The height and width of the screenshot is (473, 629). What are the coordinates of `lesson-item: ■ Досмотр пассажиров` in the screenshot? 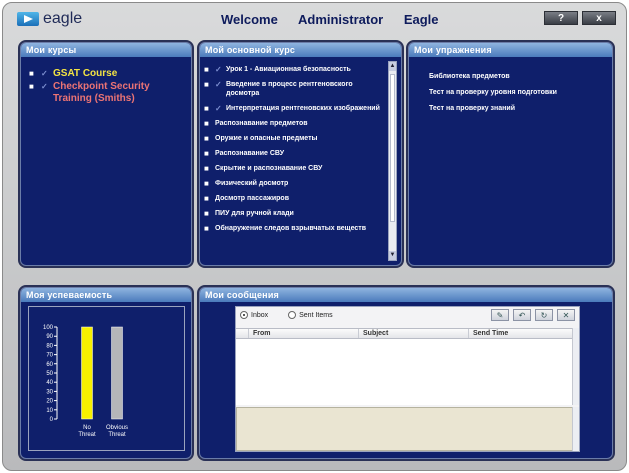 It's located at (295, 198).